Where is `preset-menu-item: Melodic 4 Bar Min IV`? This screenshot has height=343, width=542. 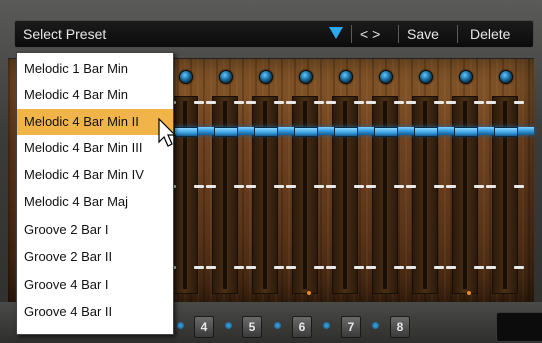
preset-menu-item: Melodic 4 Bar Min IV is located at coordinates (95, 175).